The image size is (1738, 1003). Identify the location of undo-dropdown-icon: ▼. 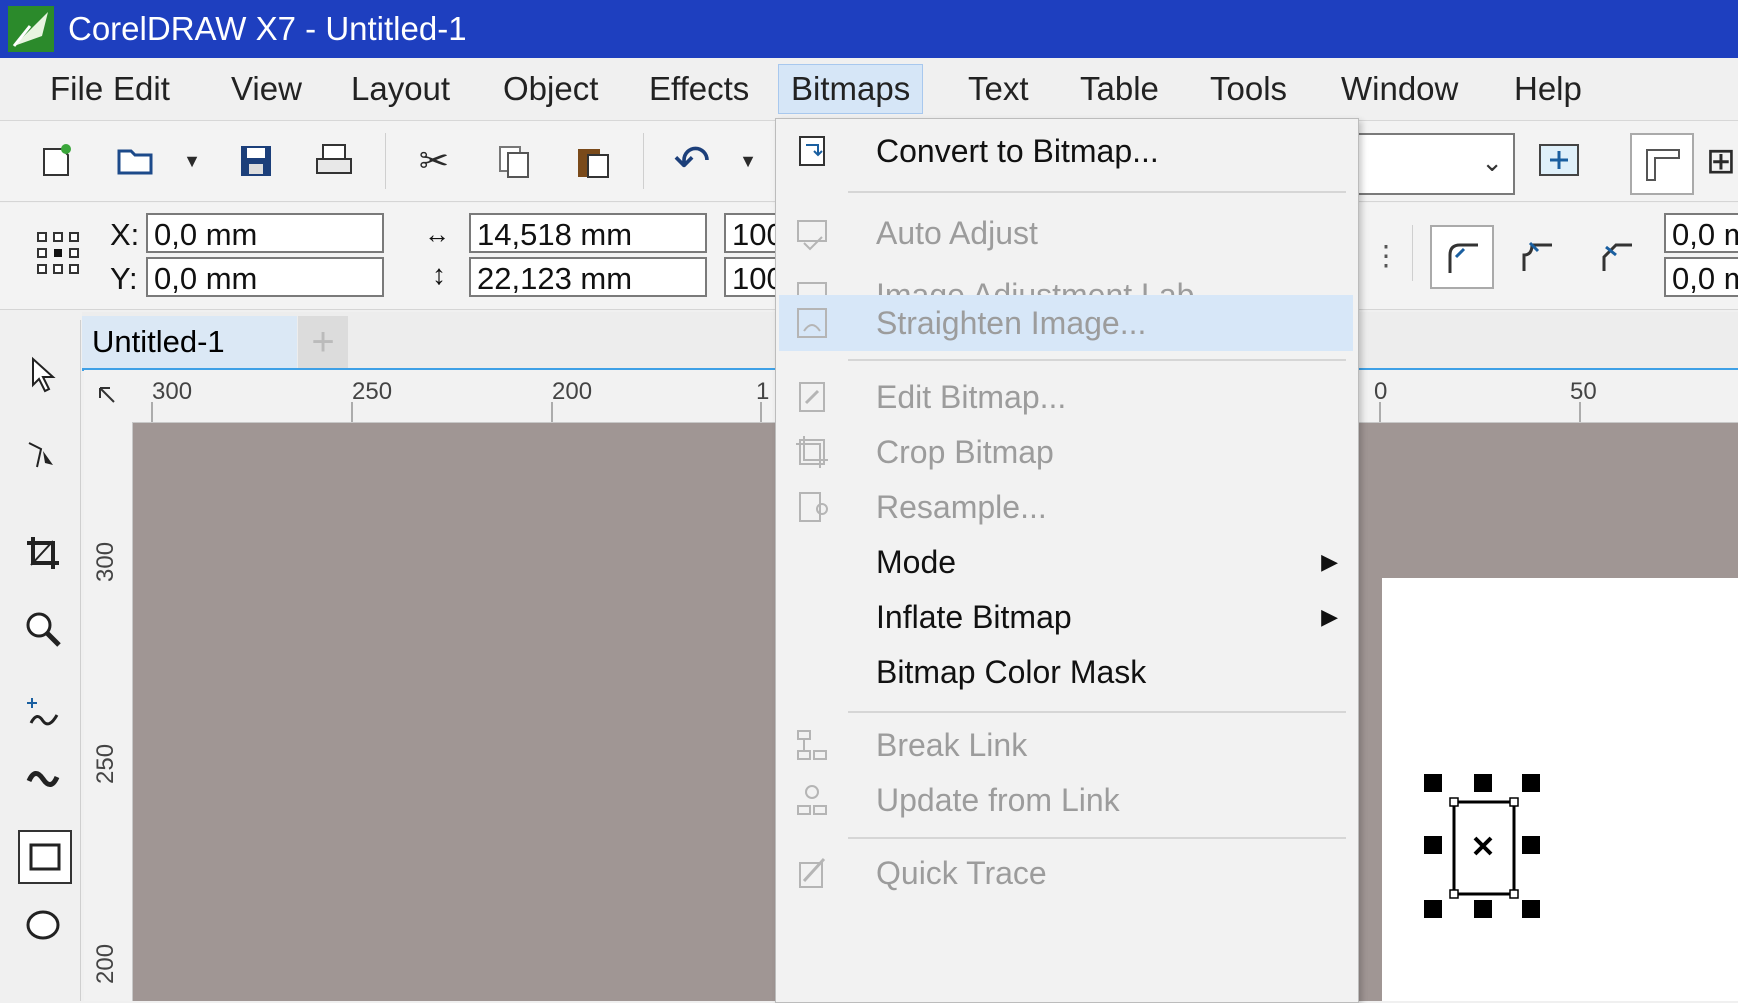
(748, 161).